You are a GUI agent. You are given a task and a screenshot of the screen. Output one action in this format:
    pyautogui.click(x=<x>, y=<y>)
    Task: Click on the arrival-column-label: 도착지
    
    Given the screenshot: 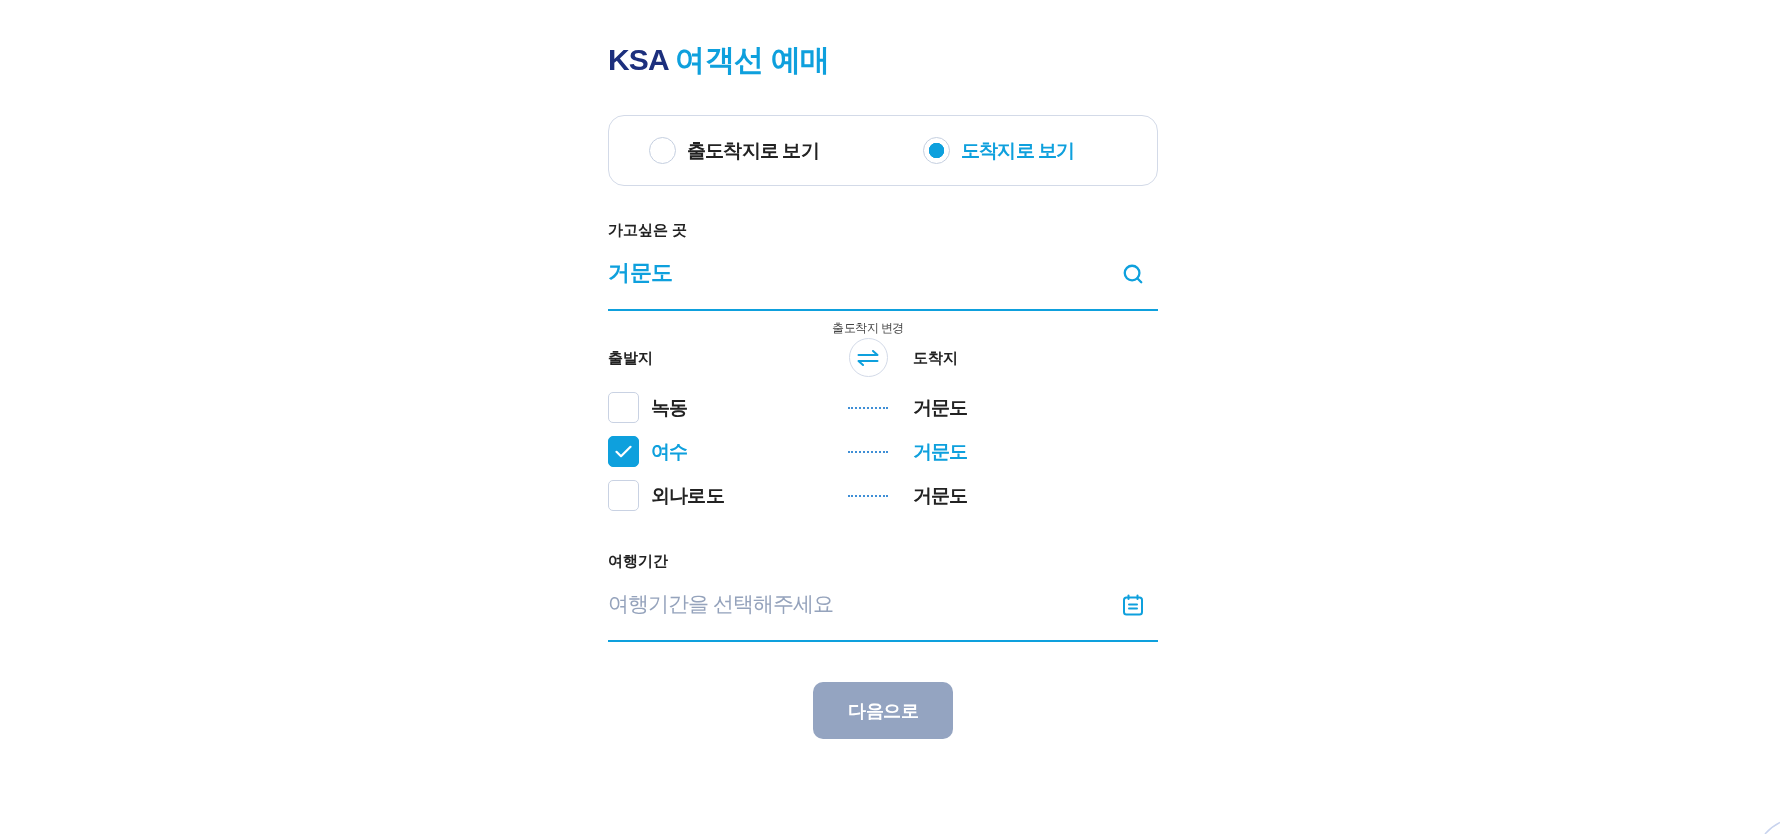 What is the action you would take?
    pyautogui.click(x=935, y=358)
    